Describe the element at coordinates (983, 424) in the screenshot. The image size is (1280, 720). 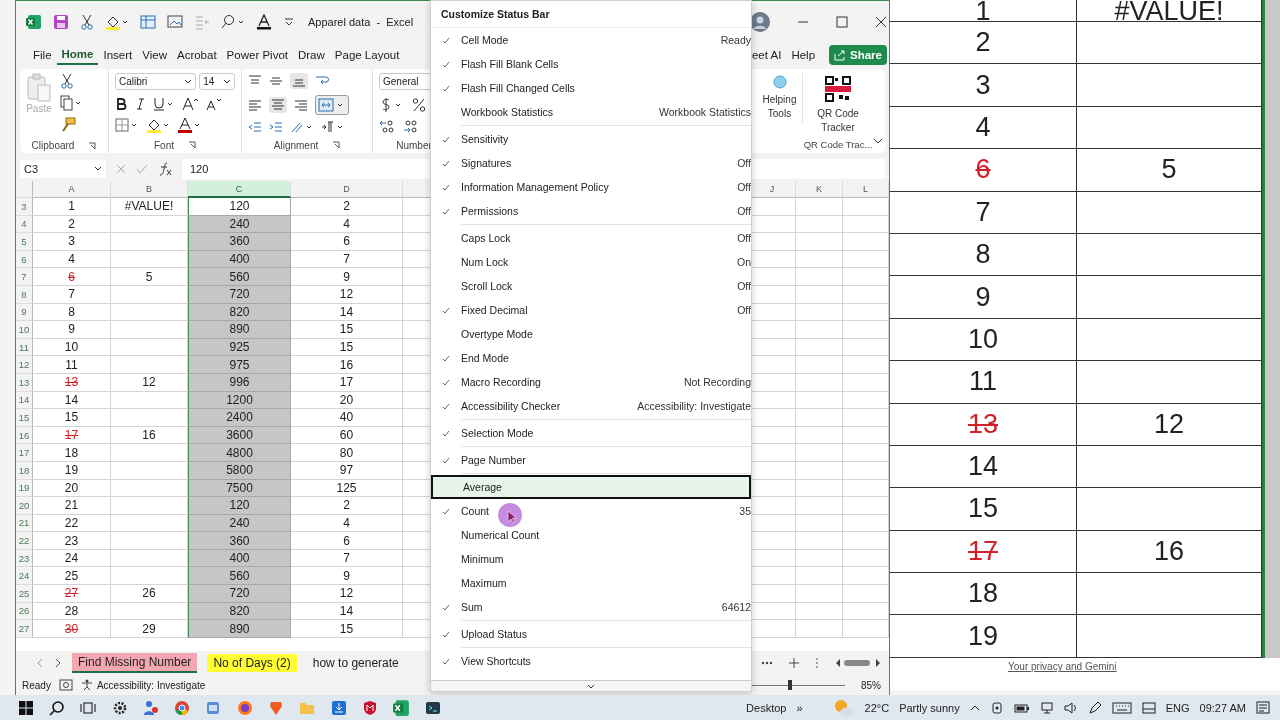
I see `table-cell: 13` at that location.